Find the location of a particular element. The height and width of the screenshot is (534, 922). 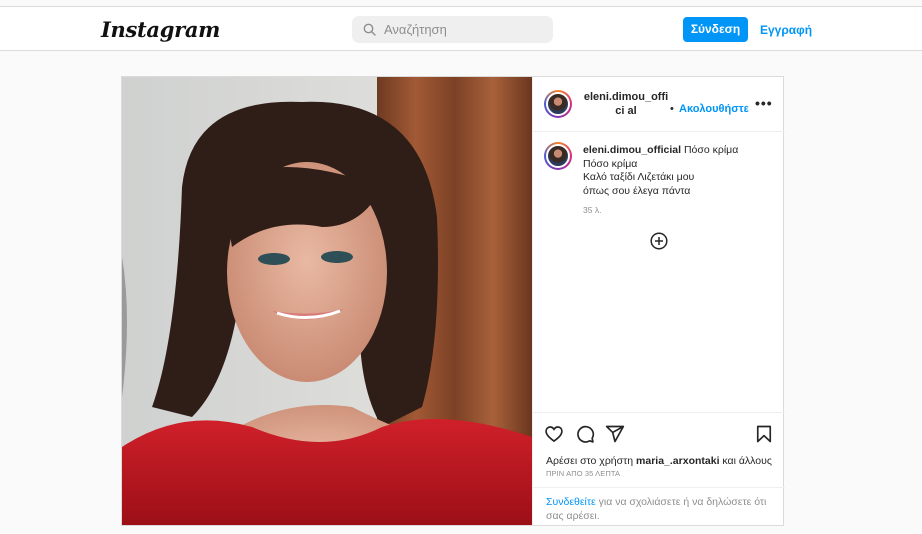

add-comment-icon is located at coordinates (659, 241).